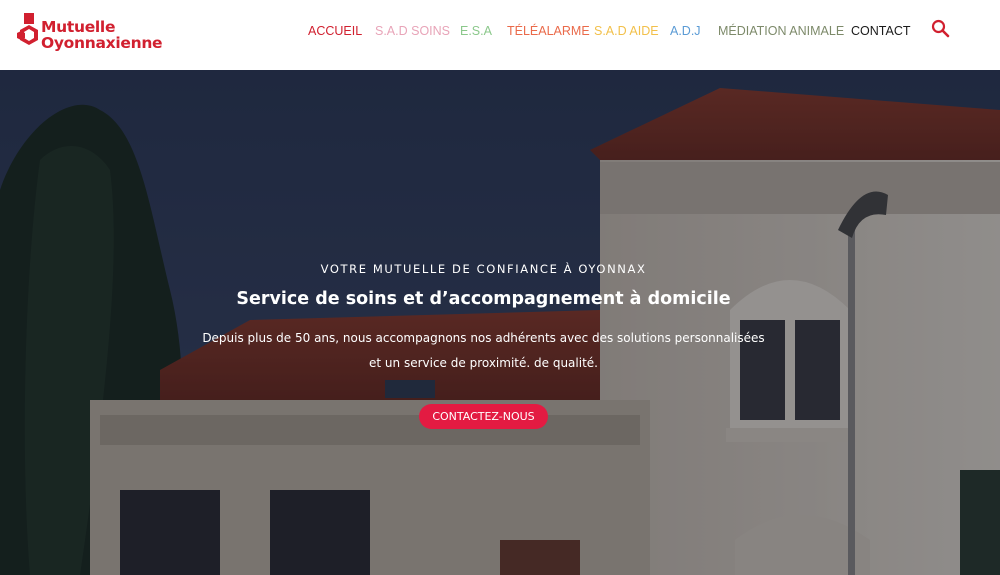 This screenshot has width=1000, height=575. Describe the element at coordinates (27, 29) in the screenshot. I see `logo-mark-icon` at that location.